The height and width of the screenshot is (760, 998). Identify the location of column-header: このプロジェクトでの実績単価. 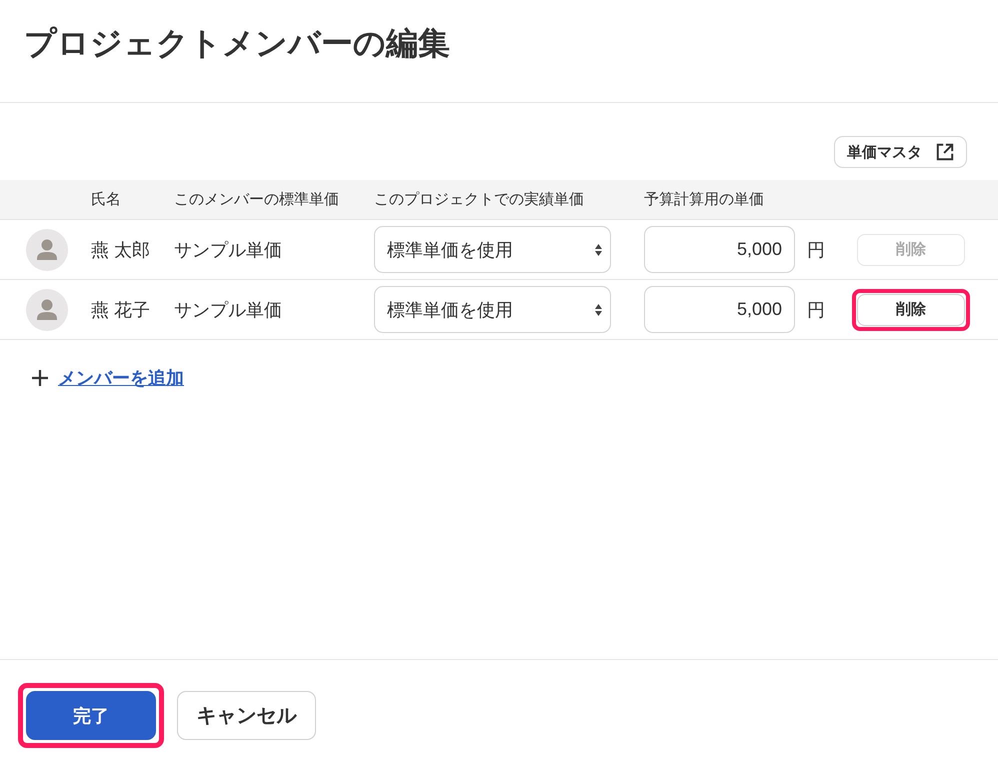
(479, 199).